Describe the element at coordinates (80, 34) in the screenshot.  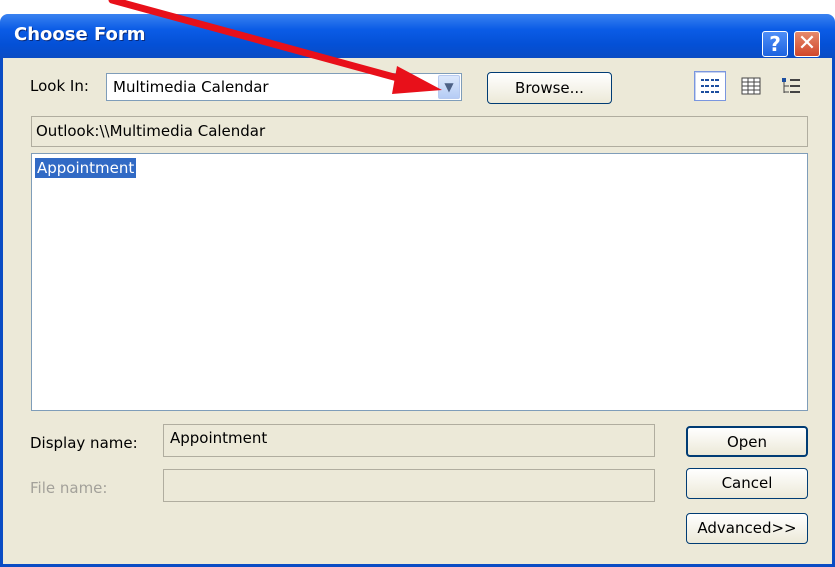
I see `window-title: Choose Form` at that location.